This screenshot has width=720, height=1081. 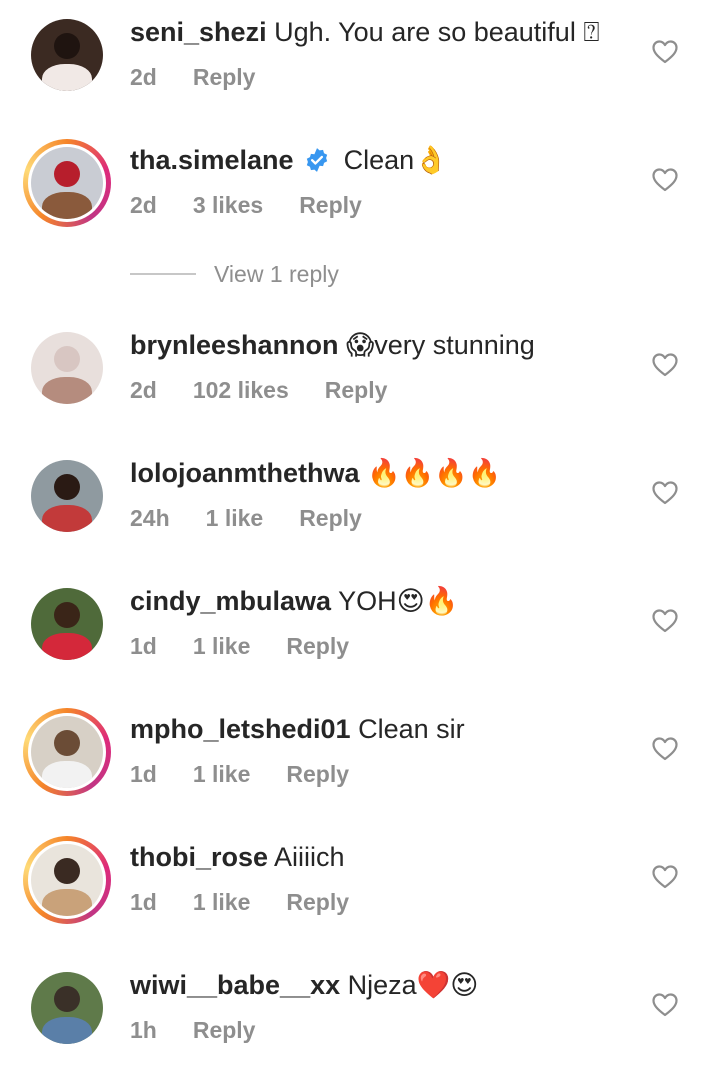 I want to click on comment-username: lolojoanmthethwa, so click(x=245, y=473).